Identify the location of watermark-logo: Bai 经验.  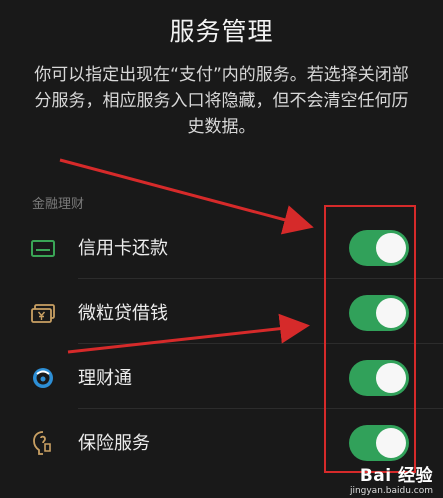
(396, 476).